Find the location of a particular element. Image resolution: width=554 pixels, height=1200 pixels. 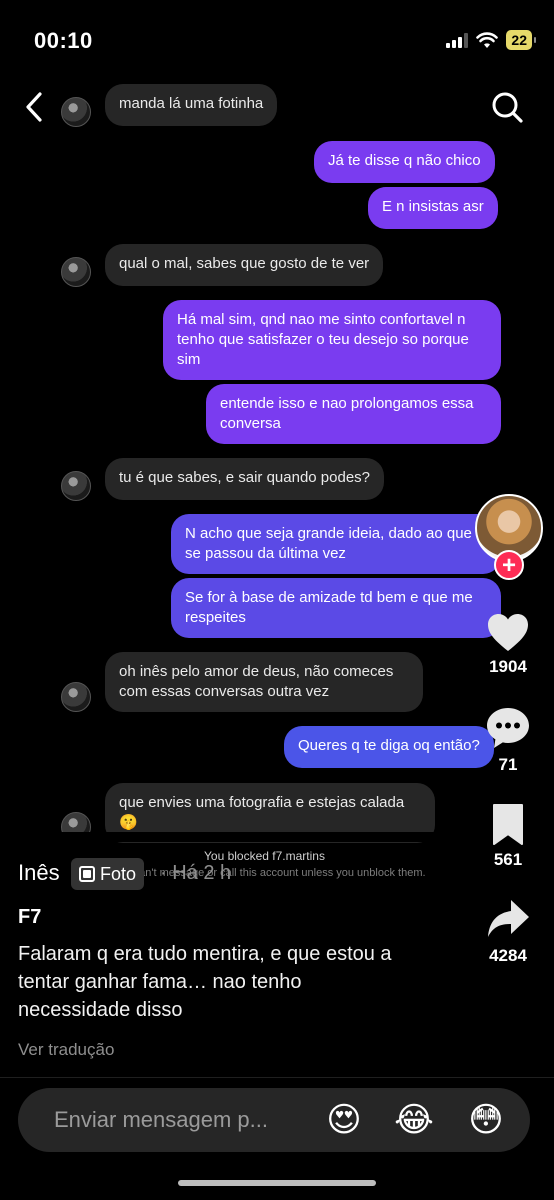

like-count: 1904 is located at coordinates (508, 666).